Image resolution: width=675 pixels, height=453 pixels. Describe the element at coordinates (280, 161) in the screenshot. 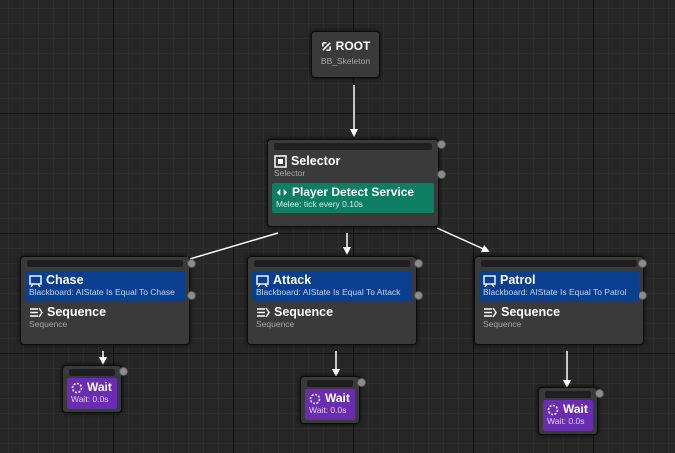

I see `selector-icon` at that location.